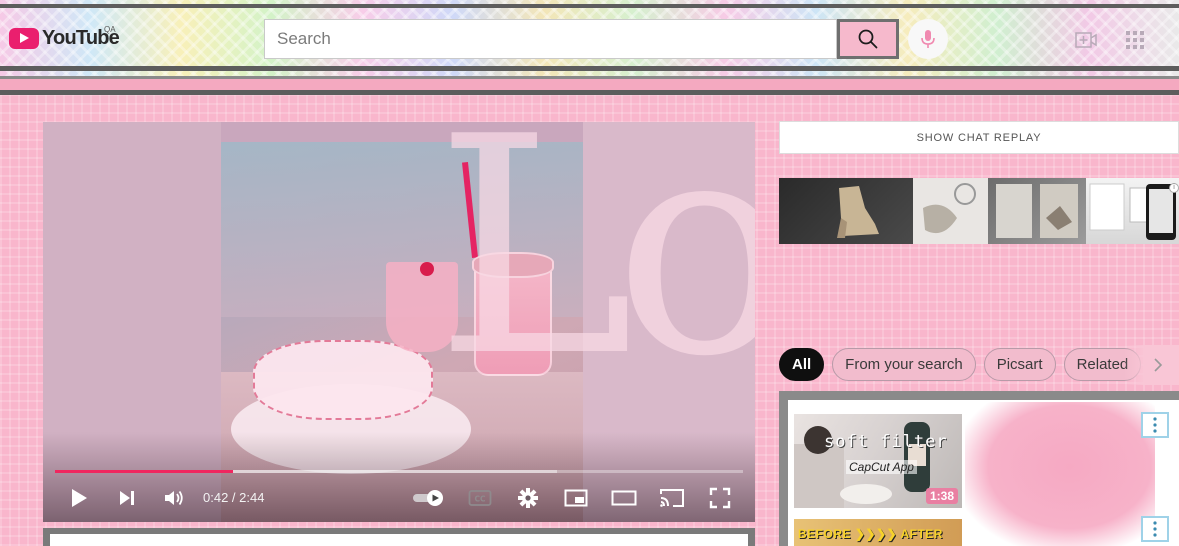  What do you see at coordinates (904, 364) in the screenshot?
I see `chip-from-your-search: From your search` at bounding box center [904, 364].